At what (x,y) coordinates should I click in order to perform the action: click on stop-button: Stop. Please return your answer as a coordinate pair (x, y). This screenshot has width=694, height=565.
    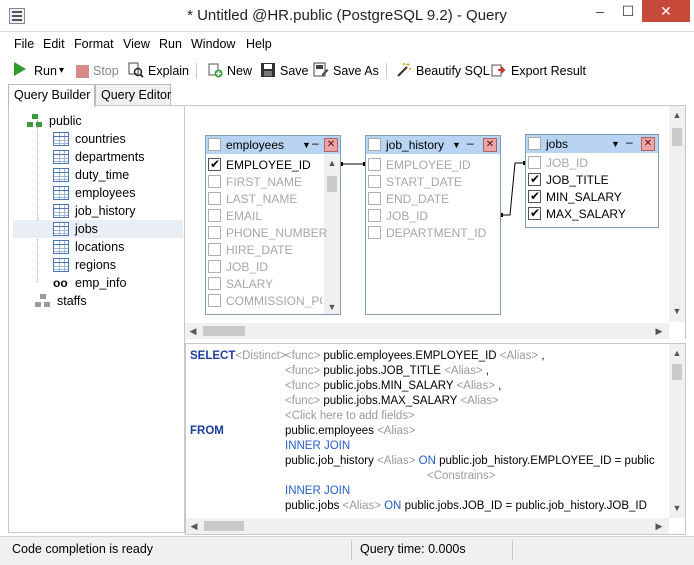
    Looking at the image, I should click on (97, 71).